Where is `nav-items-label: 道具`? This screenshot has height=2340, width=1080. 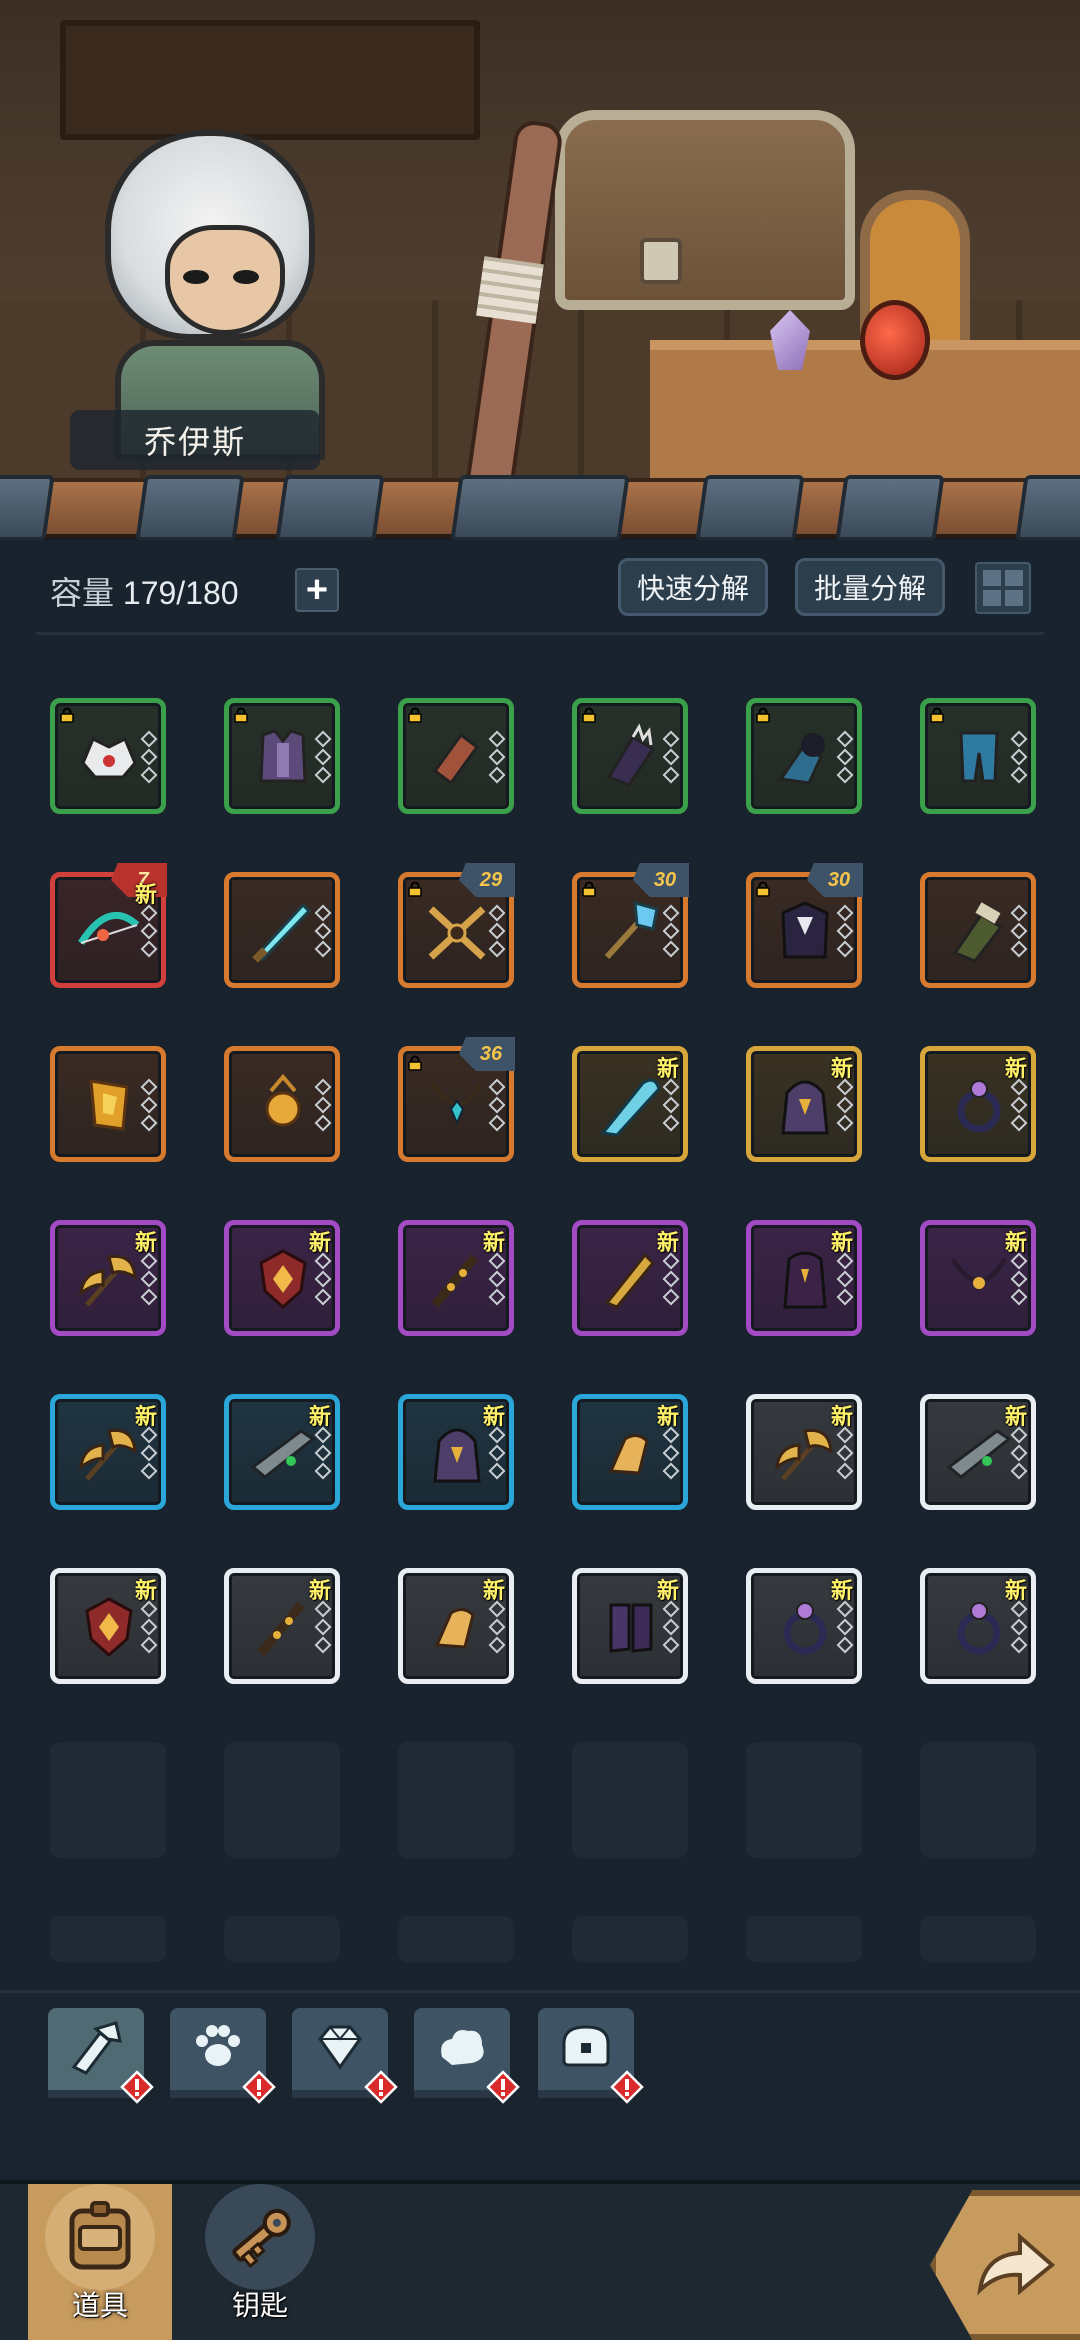 nav-items-label: 道具 is located at coordinates (99, 2305).